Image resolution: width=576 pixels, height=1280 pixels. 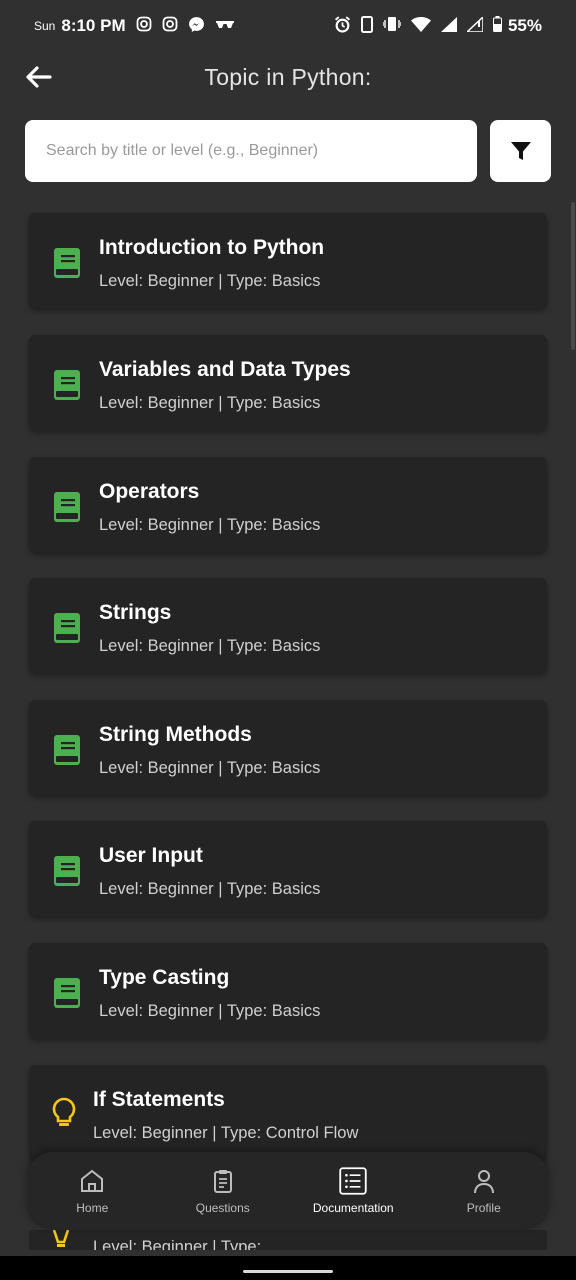 What do you see at coordinates (222, 1208) in the screenshot?
I see `nav-label: Questions` at bounding box center [222, 1208].